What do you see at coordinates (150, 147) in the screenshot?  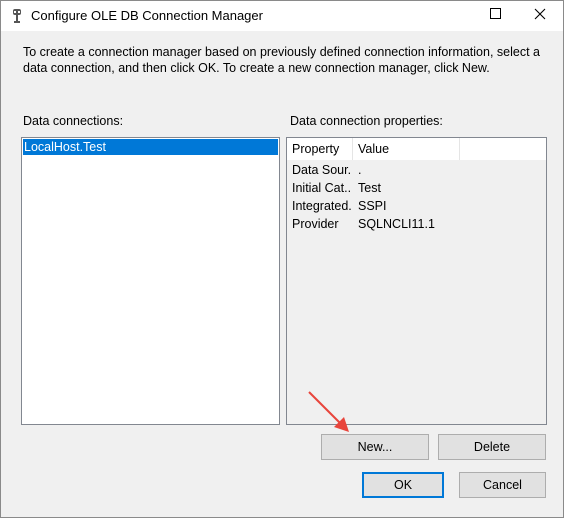 I see `list-item: LocalHost.Test` at bounding box center [150, 147].